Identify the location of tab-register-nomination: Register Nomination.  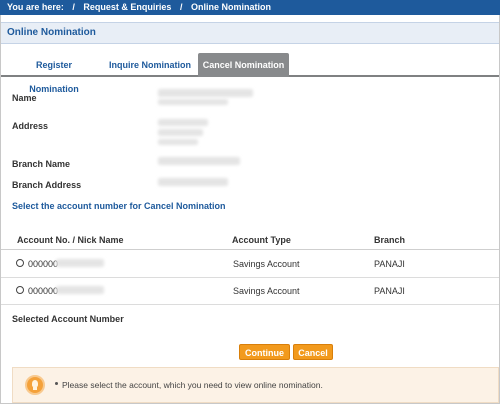
(54, 73).